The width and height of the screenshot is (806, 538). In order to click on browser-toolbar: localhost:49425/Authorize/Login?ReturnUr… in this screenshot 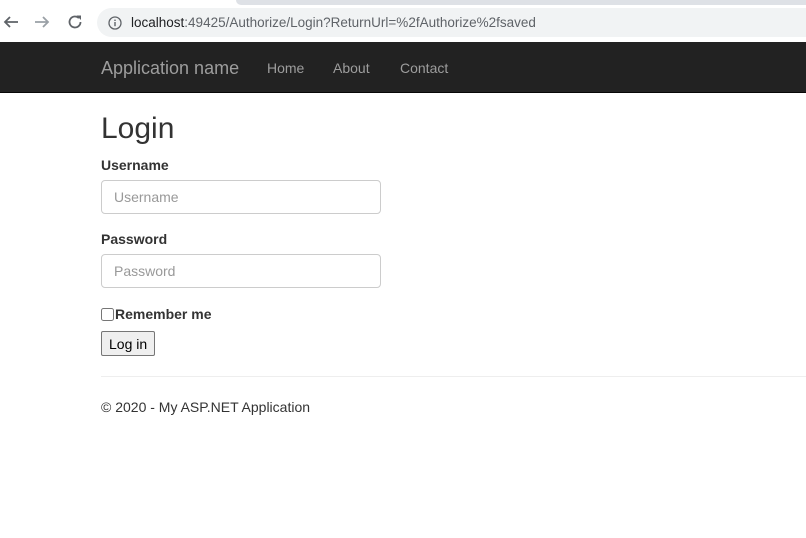, I will do `click(403, 21)`.